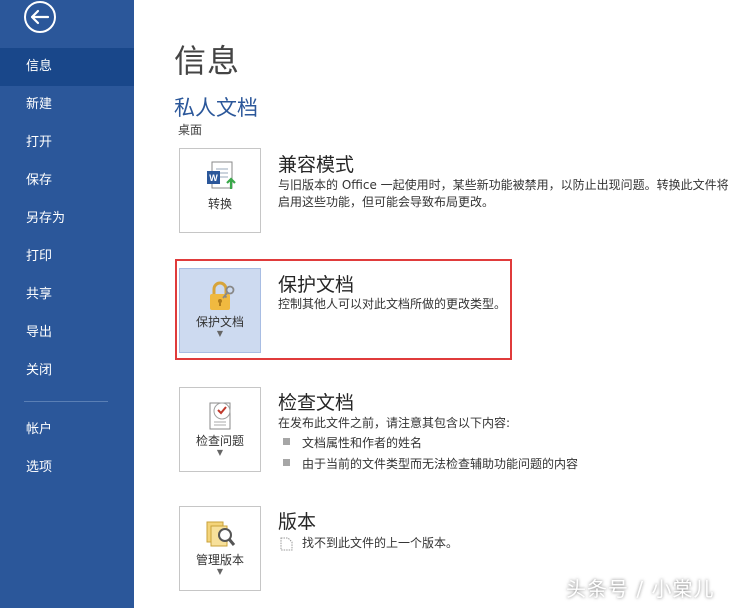  I want to click on nav-item-export: 导出, so click(67, 333).